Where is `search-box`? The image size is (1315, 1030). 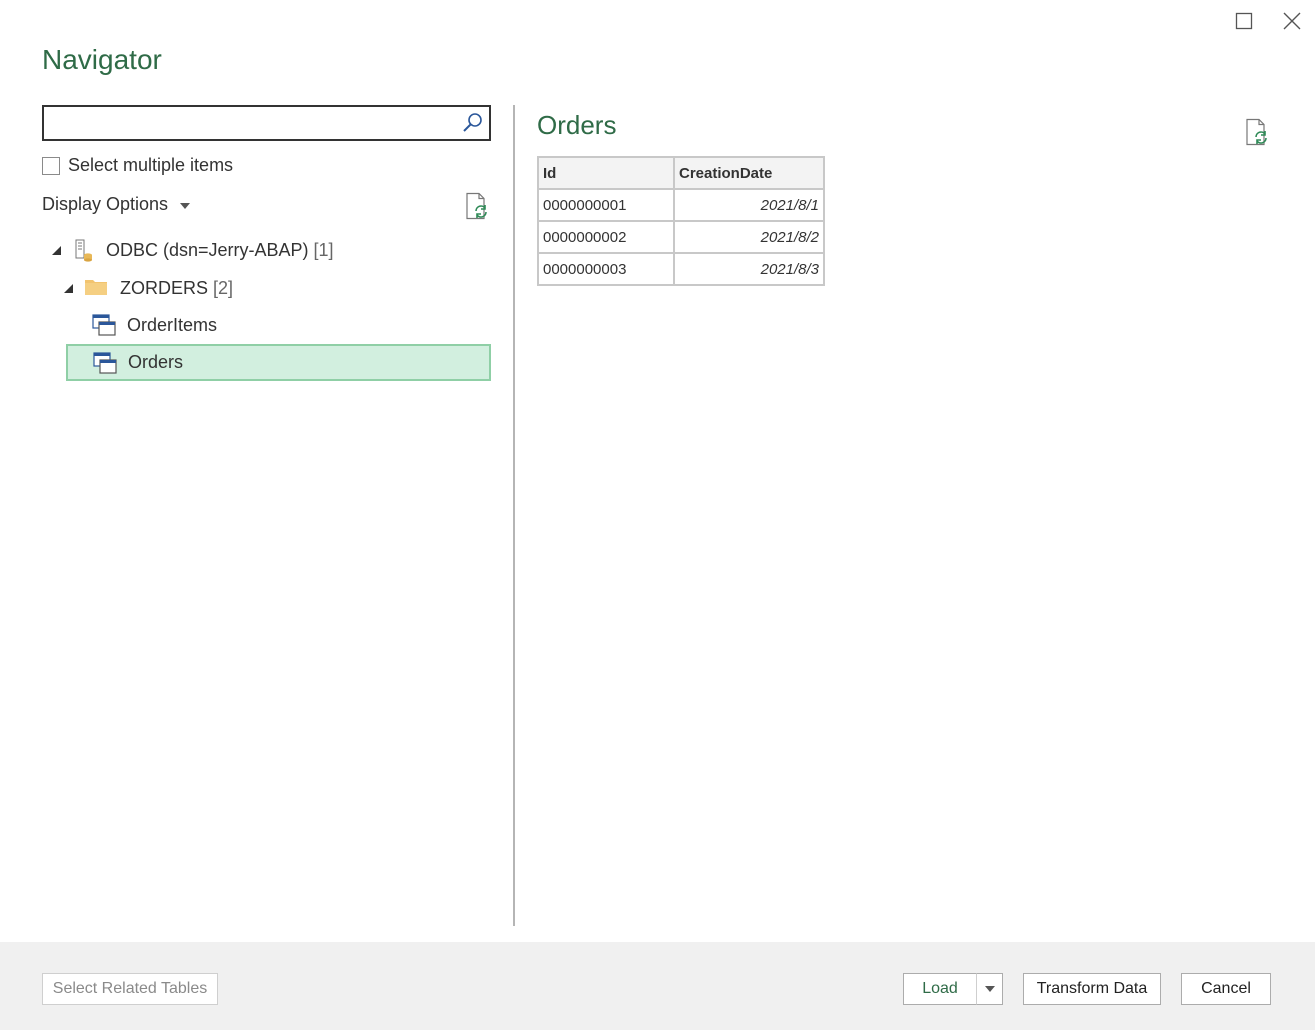 search-box is located at coordinates (266, 123).